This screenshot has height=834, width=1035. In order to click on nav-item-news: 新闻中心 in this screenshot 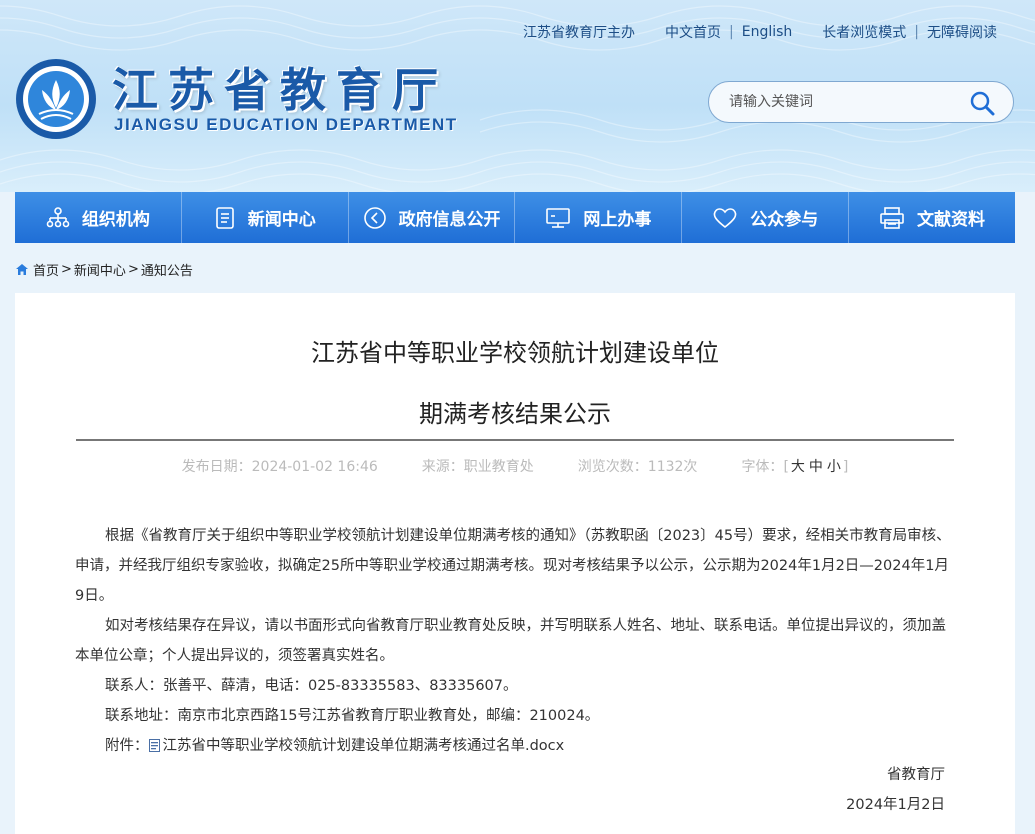, I will do `click(265, 217)`.